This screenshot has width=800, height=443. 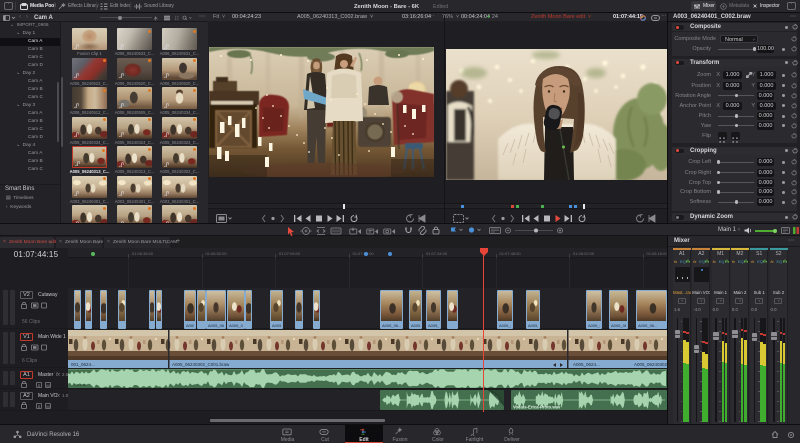 What do you see at coordinates (537, 407) in the screenshot?
I see `svg-text: Vocals-Erica-Proto.wav` at bounding box center [537, 407].